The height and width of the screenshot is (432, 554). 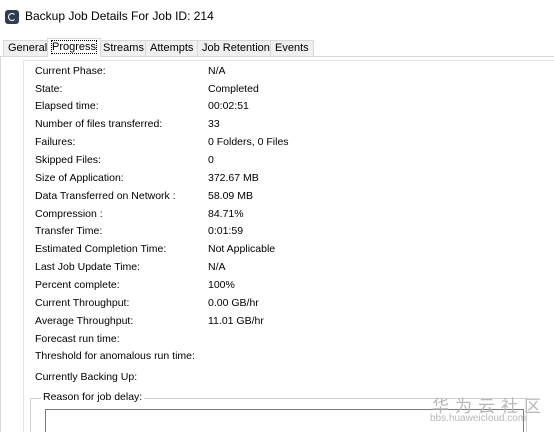 What do you see at coordinates (101, 249) in the screenshot?
I see `estimated-completion-label: Estimated Completion Time:` at bounding box center [101, 249].